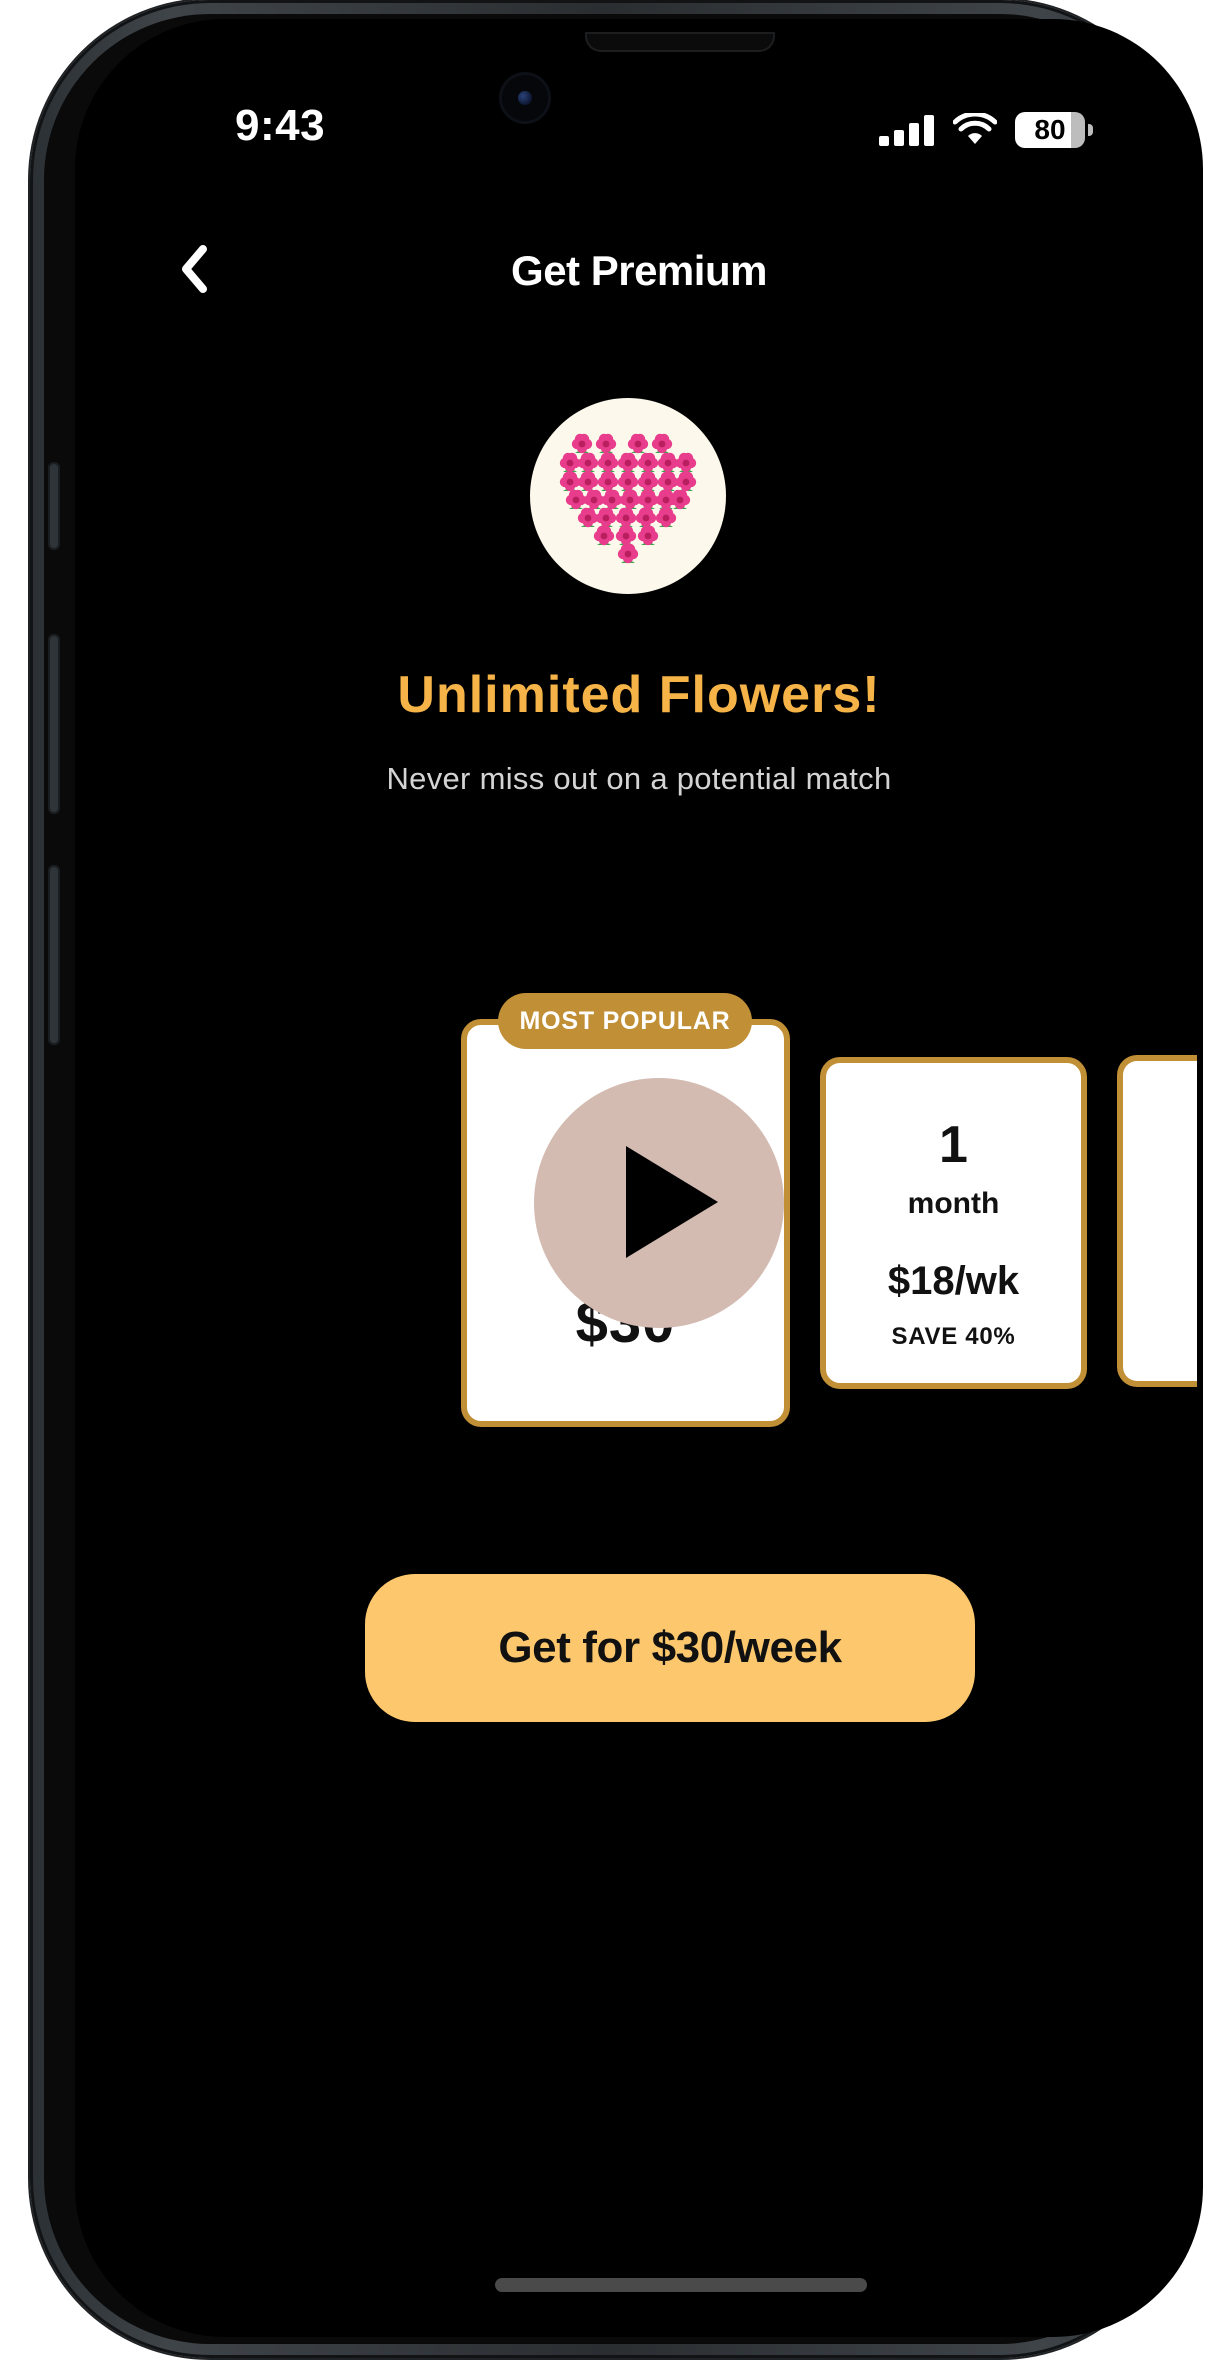 This screenshot has height=2360, width=1219. Describe the element at coordinates (953, 1336) in the screenshot. I see `plan-savings: SAVE 40%` at that location.